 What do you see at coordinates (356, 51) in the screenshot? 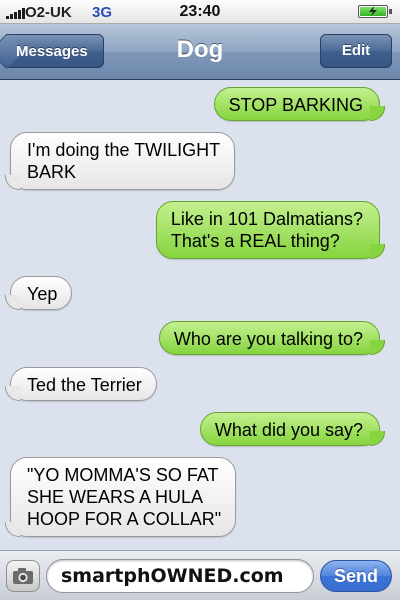
I see `edit-button: Edit` at bounding box center [356, 51].